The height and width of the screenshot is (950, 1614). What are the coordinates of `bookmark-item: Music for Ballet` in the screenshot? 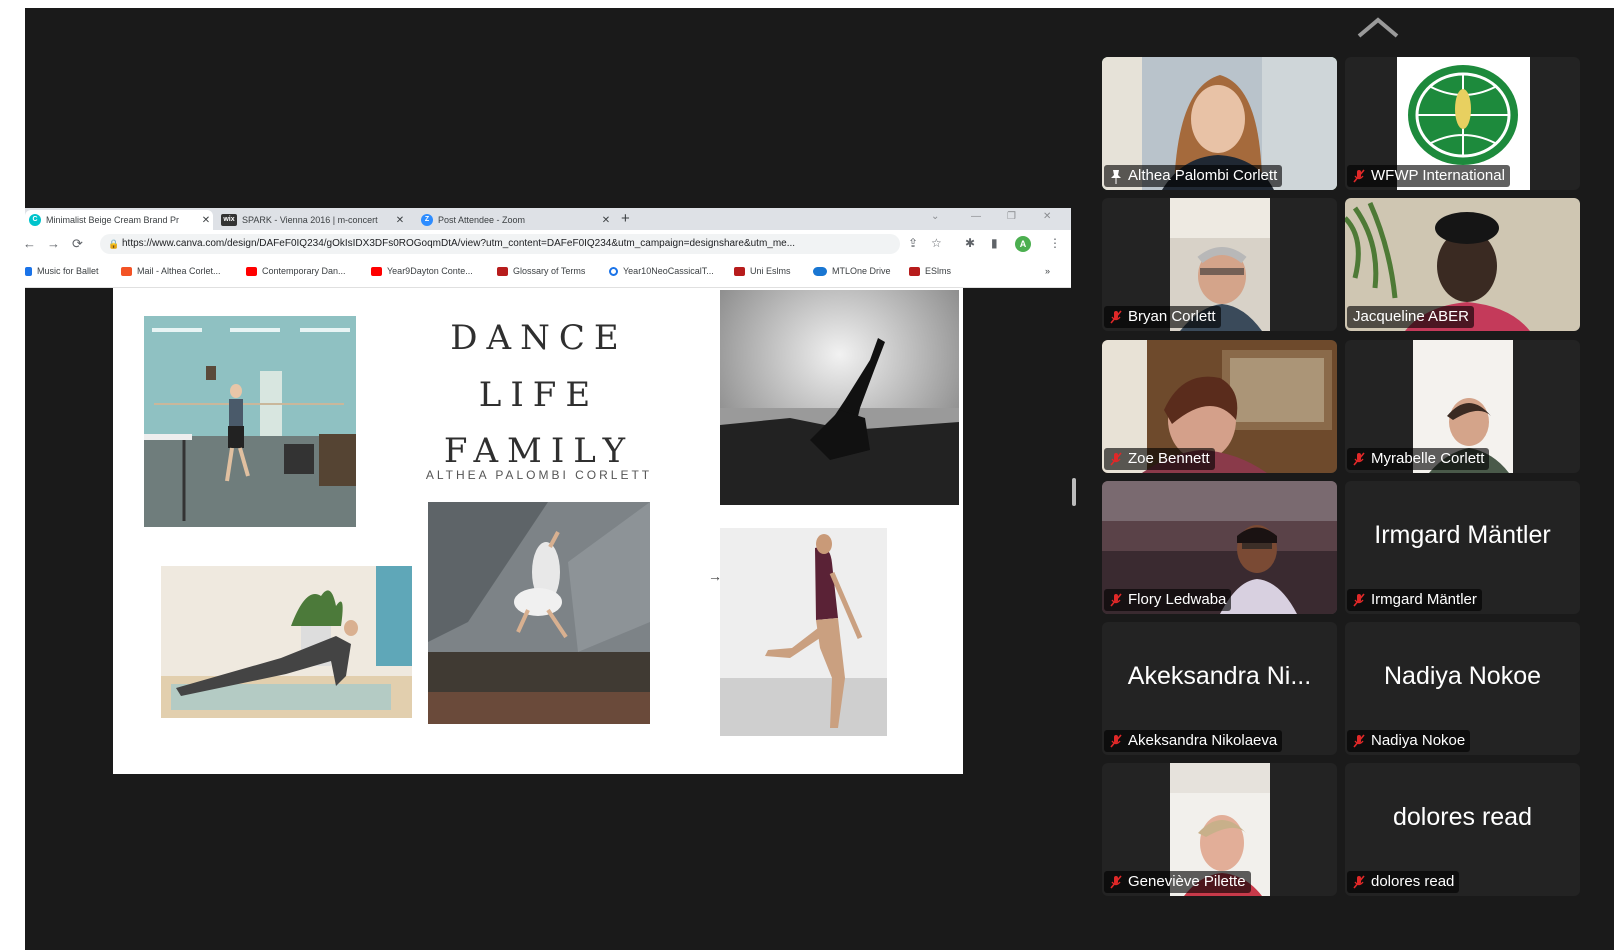 It's located at (62, 271).